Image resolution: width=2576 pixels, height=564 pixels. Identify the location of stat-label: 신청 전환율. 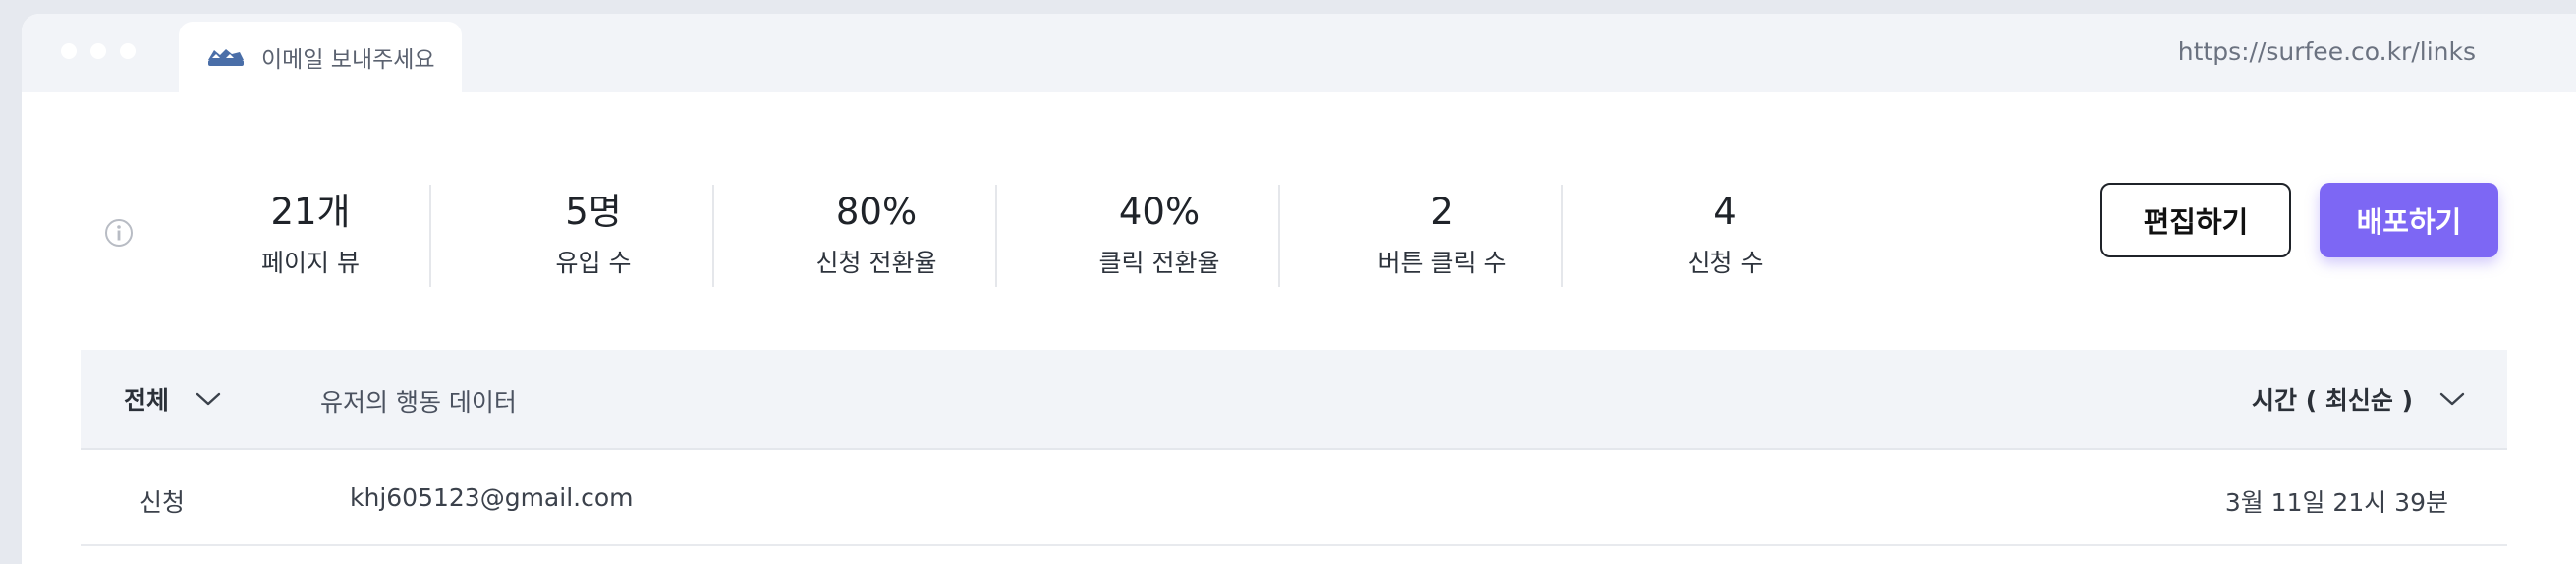
(876, 263).